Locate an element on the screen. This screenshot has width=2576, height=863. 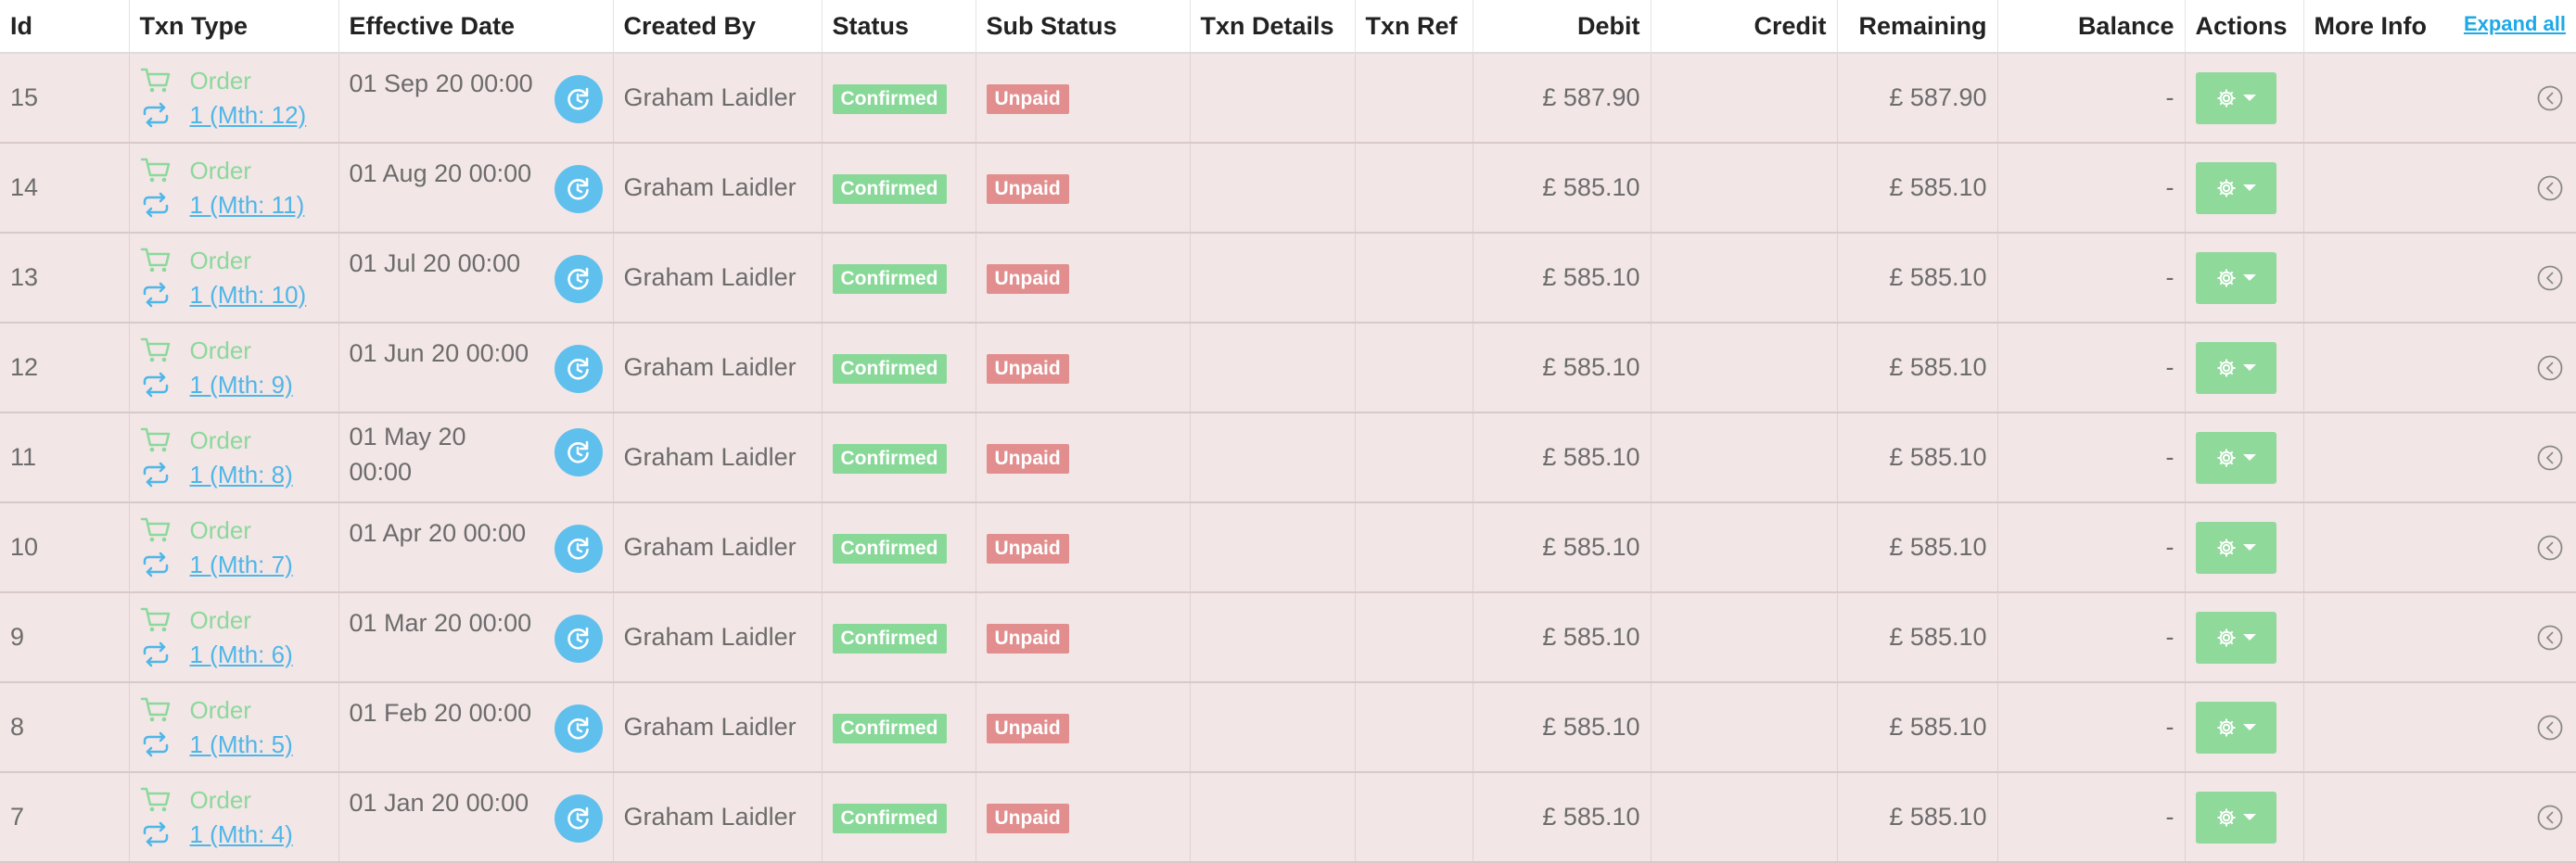
cell-id: 9 is located at coordinates (64, 638).